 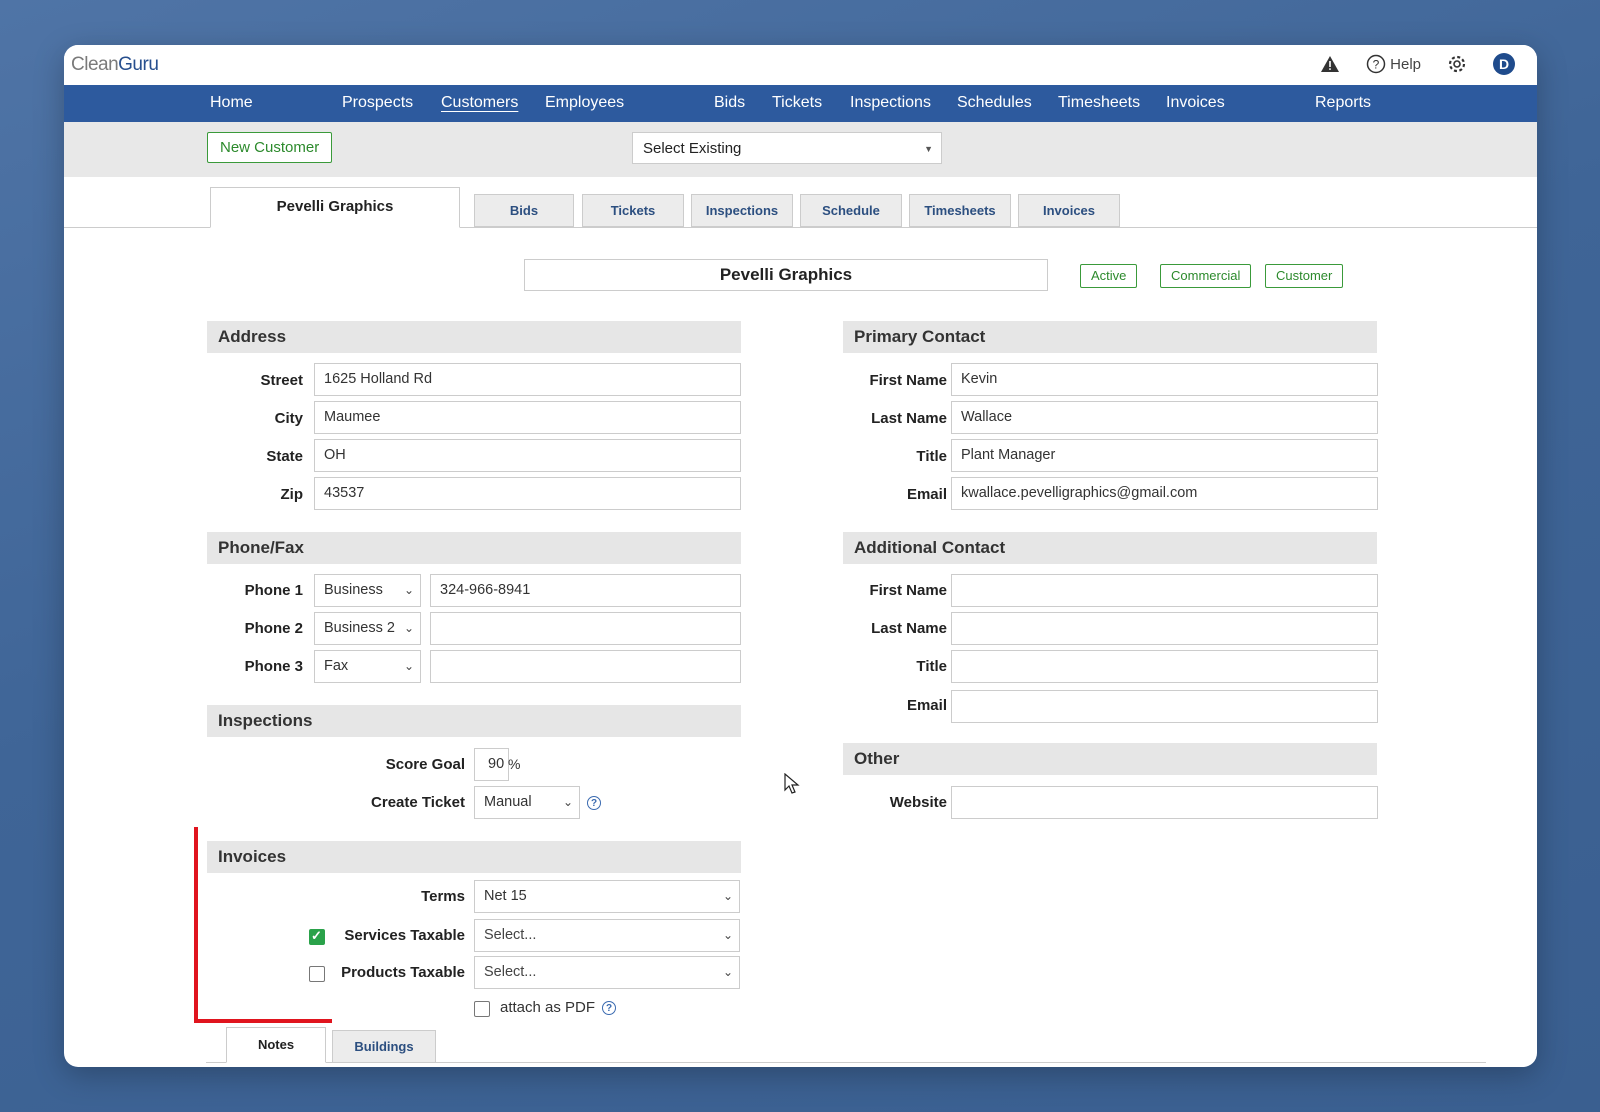 What do you see at coordinates (335, 207) in the screenshot?
I see `tab-customer-details: Pevelli Graphics` at bounding box center [335, 207].